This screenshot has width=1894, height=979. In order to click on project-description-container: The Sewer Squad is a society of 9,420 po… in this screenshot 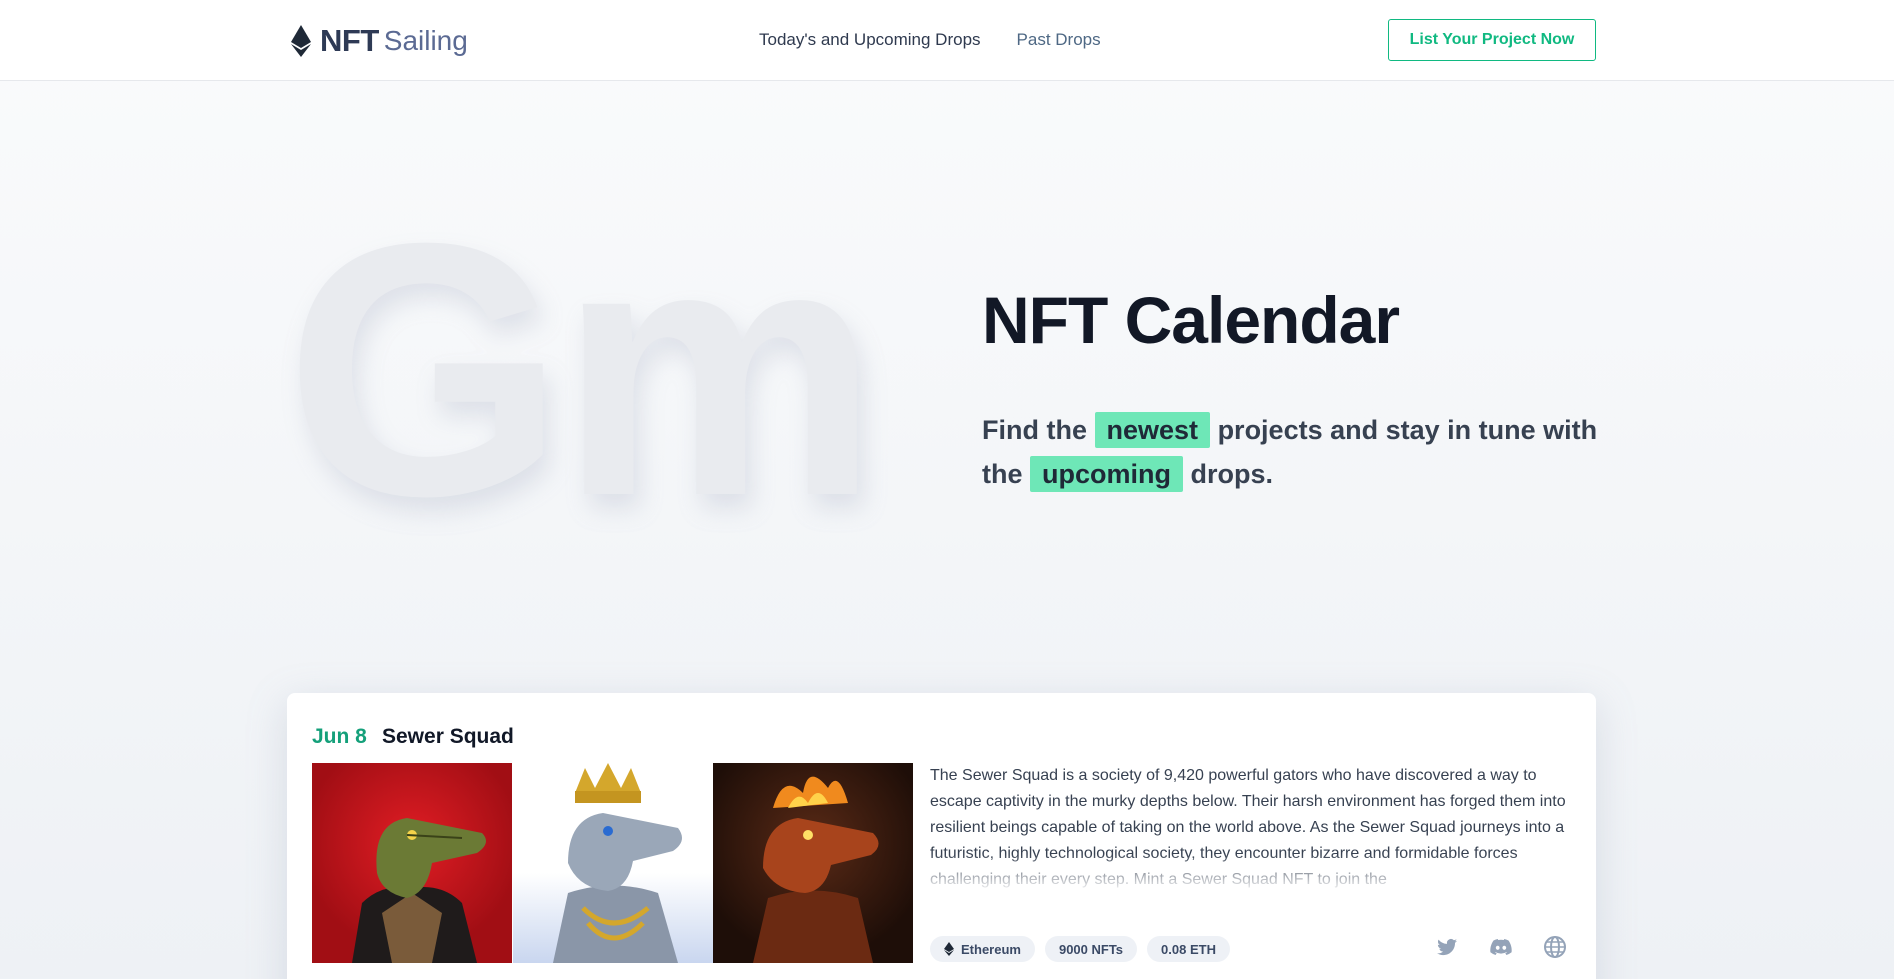, I will do `click(1250, 828)`.